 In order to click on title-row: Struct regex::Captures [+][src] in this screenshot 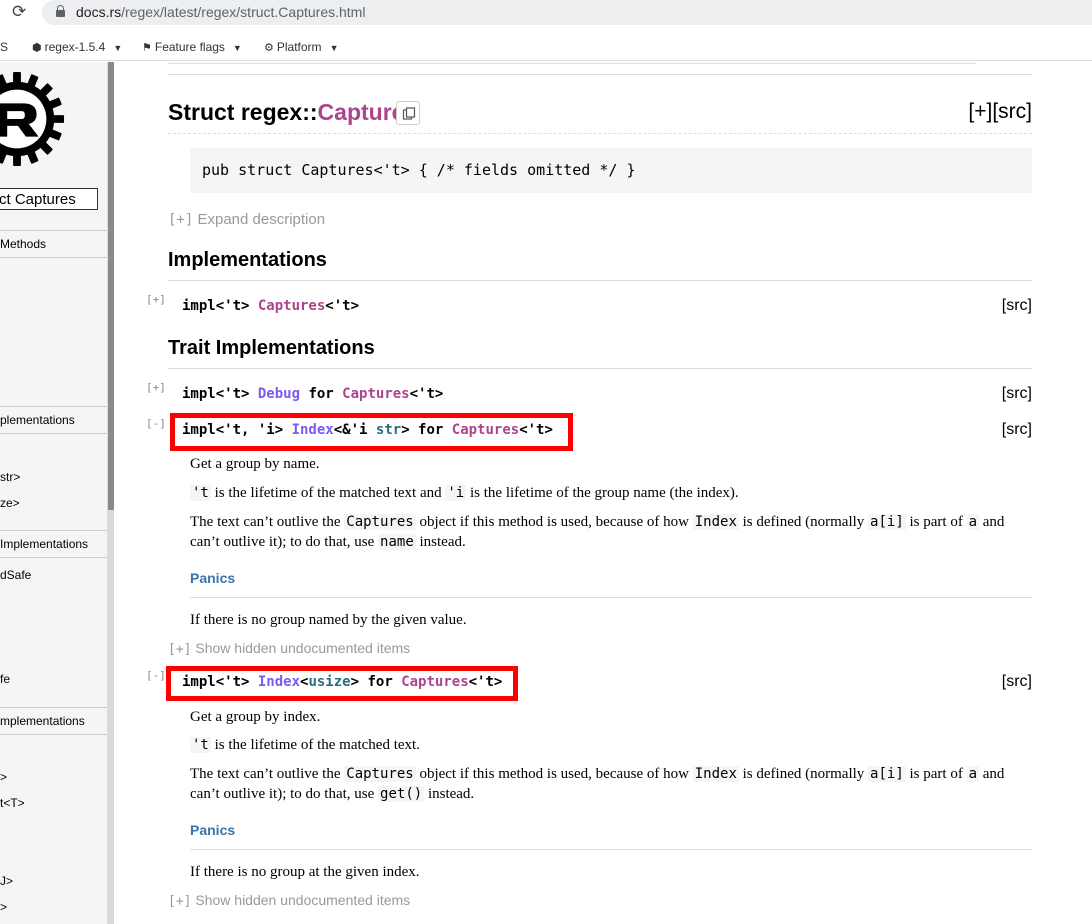, I will do `click(600, 115)`.